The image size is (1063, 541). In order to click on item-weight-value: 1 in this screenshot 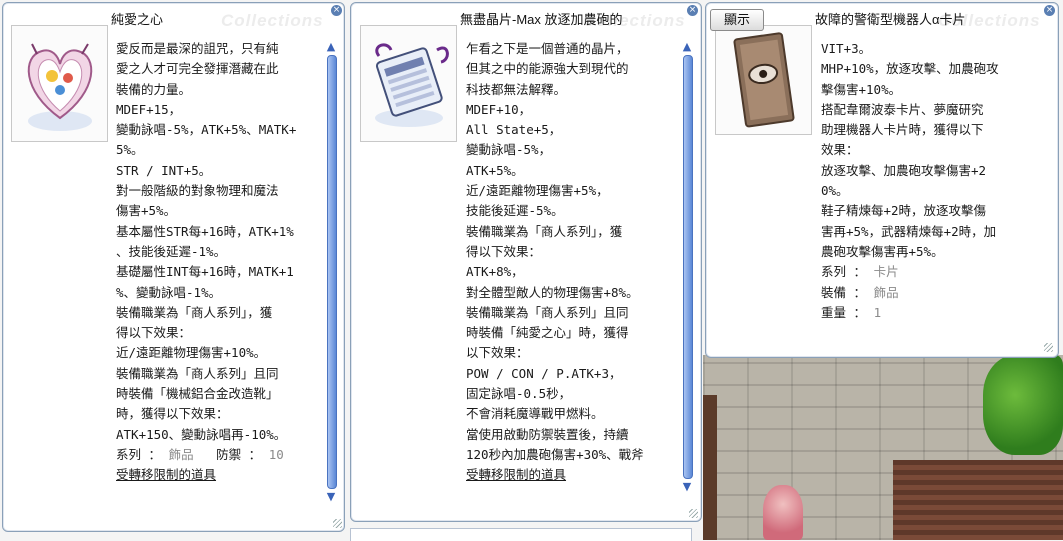, I will do `click(877, 312)`.